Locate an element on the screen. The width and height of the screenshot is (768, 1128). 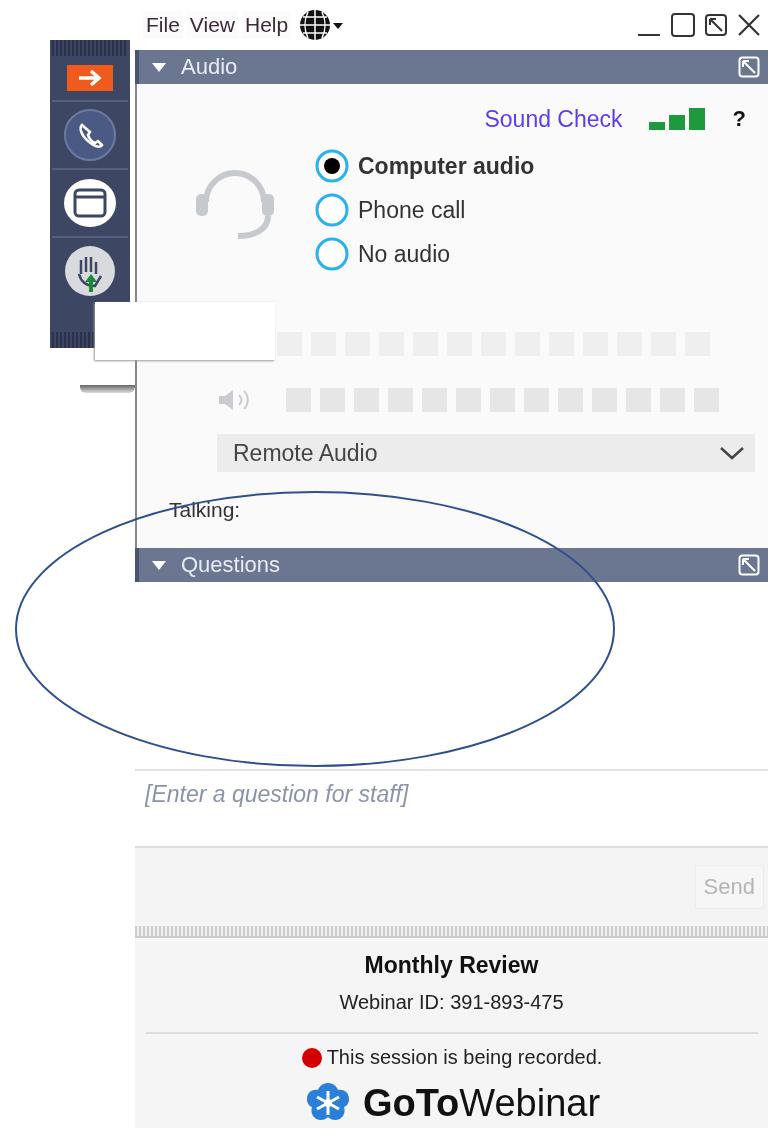
talking-label: Talking: is located at coordinates (205, 510).